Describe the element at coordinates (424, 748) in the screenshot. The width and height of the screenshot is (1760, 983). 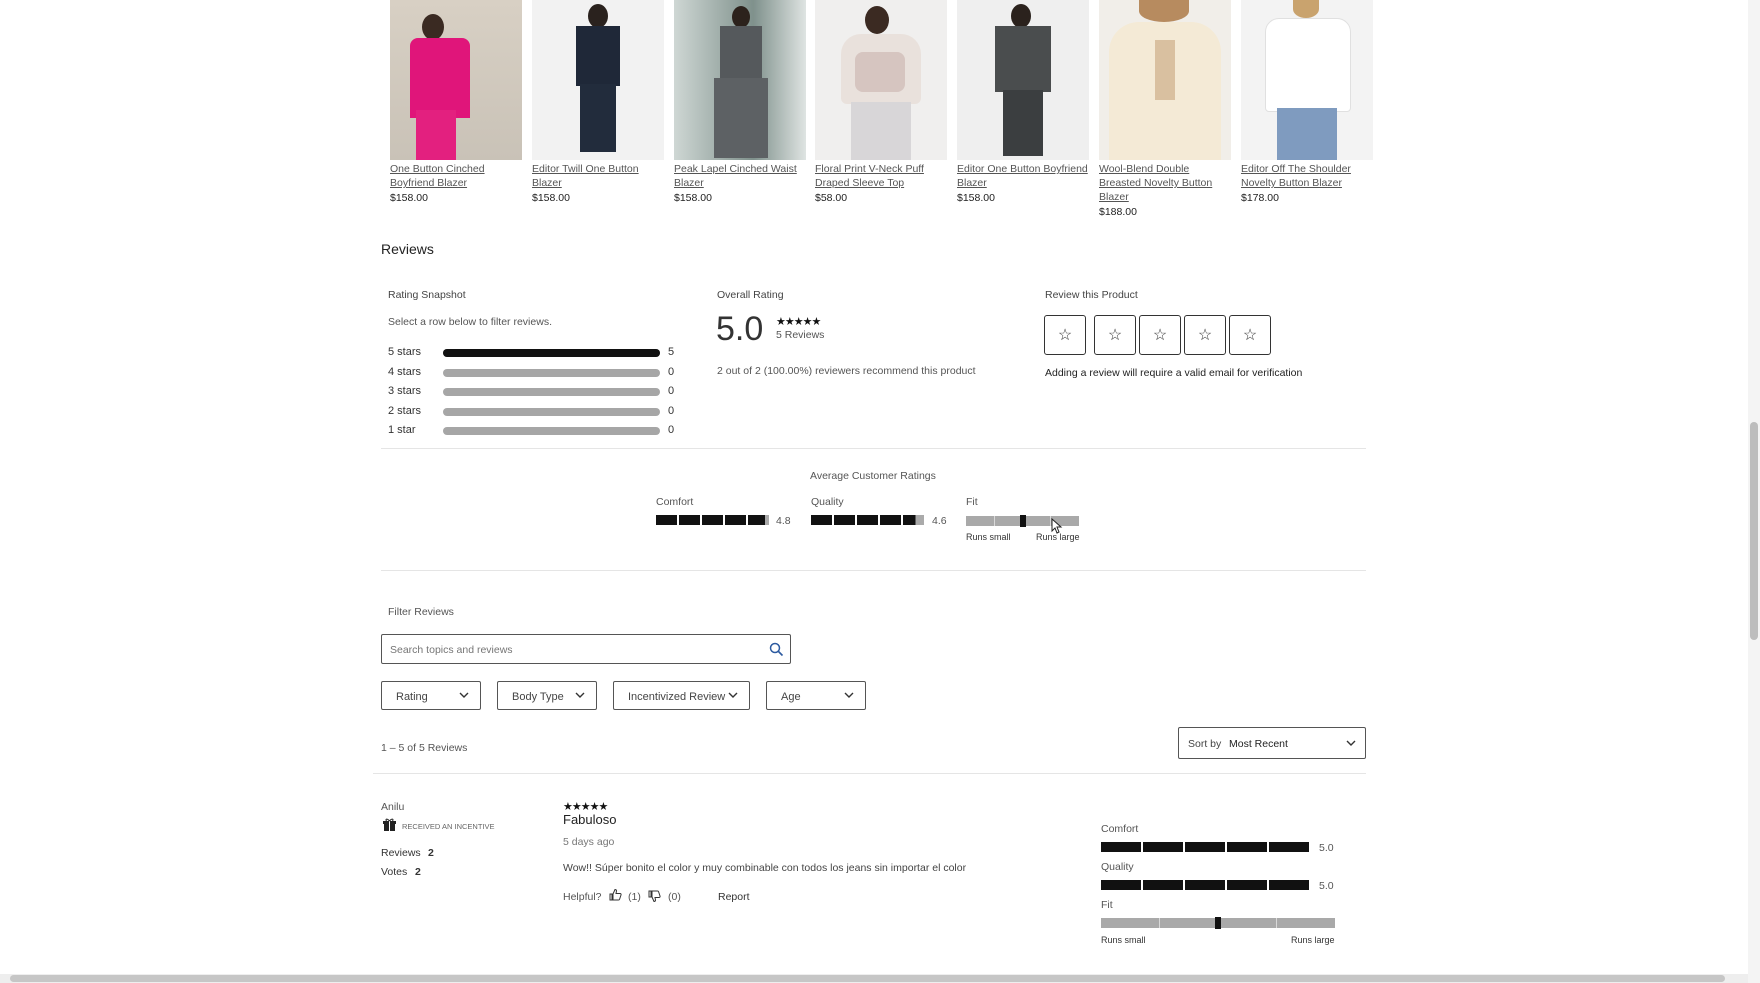
I see `review-count-text: 1 – 5 of 5 Reviews` at that location.